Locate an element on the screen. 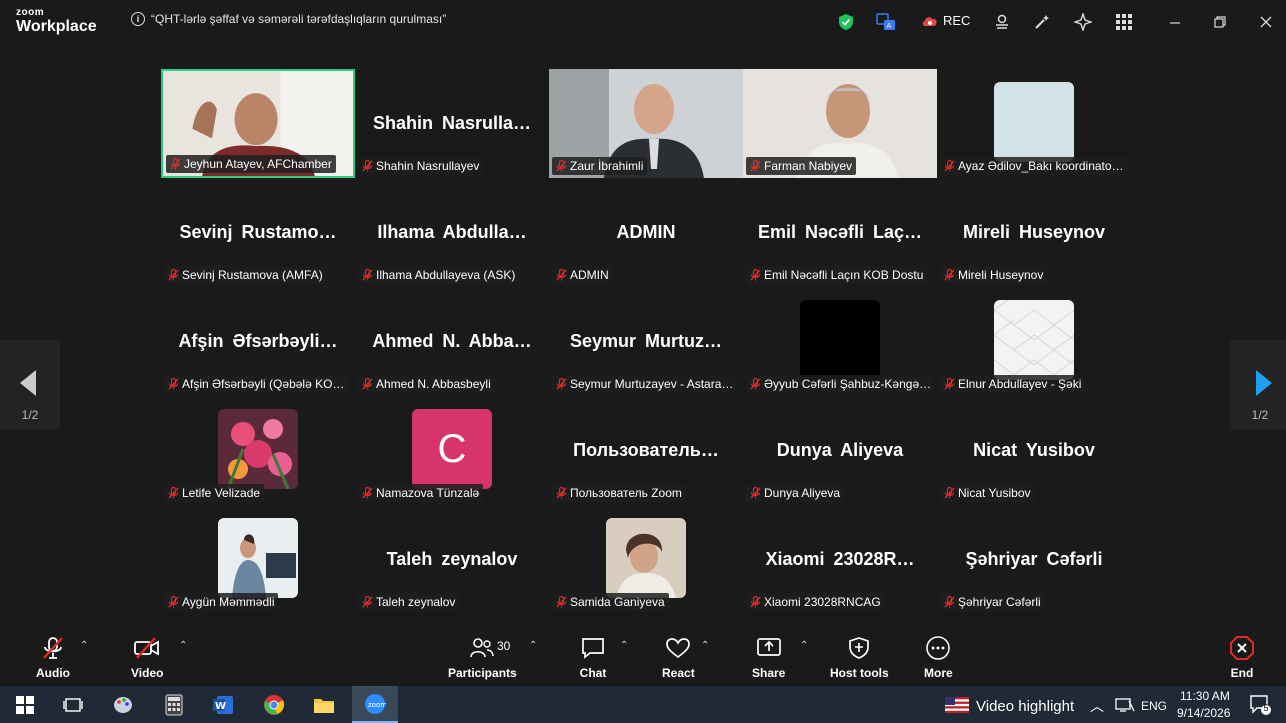 The image size is (1286, 723). chat-icon is located at coordinates (593, 648).